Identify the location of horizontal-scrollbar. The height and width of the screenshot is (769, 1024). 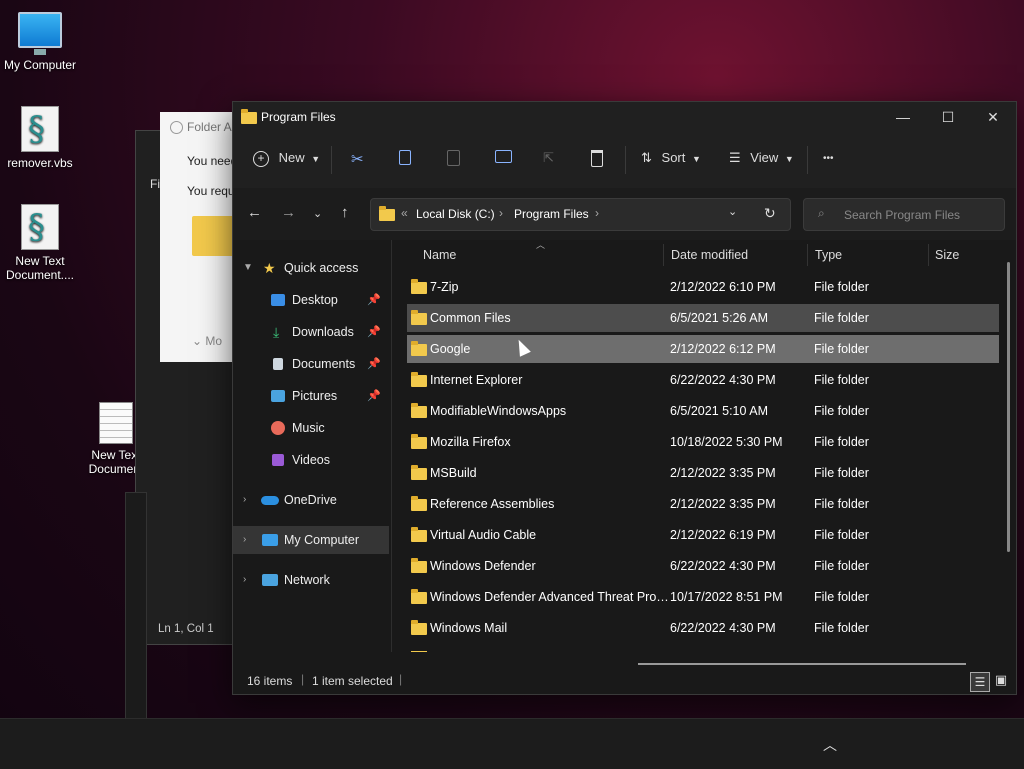
(802, 664).